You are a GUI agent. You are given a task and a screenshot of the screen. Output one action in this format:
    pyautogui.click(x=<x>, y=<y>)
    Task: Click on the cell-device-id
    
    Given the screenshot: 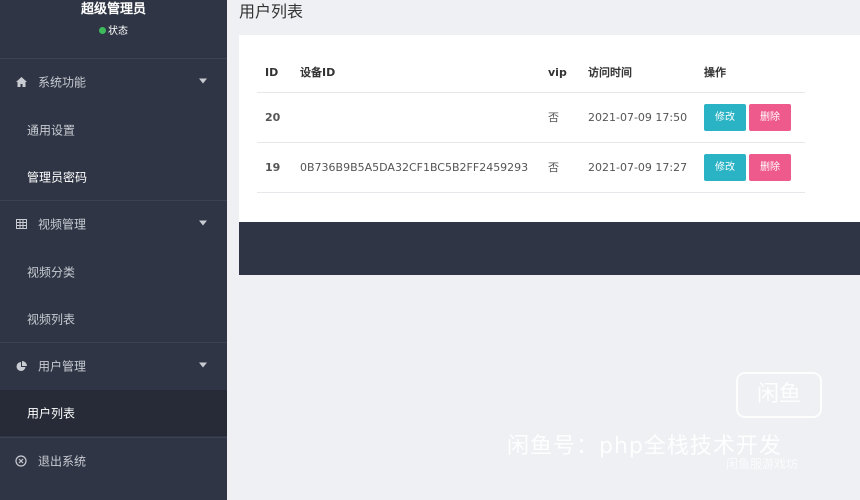 What is the action you would take?
    pyautogui.click(x=416, y=117)
    